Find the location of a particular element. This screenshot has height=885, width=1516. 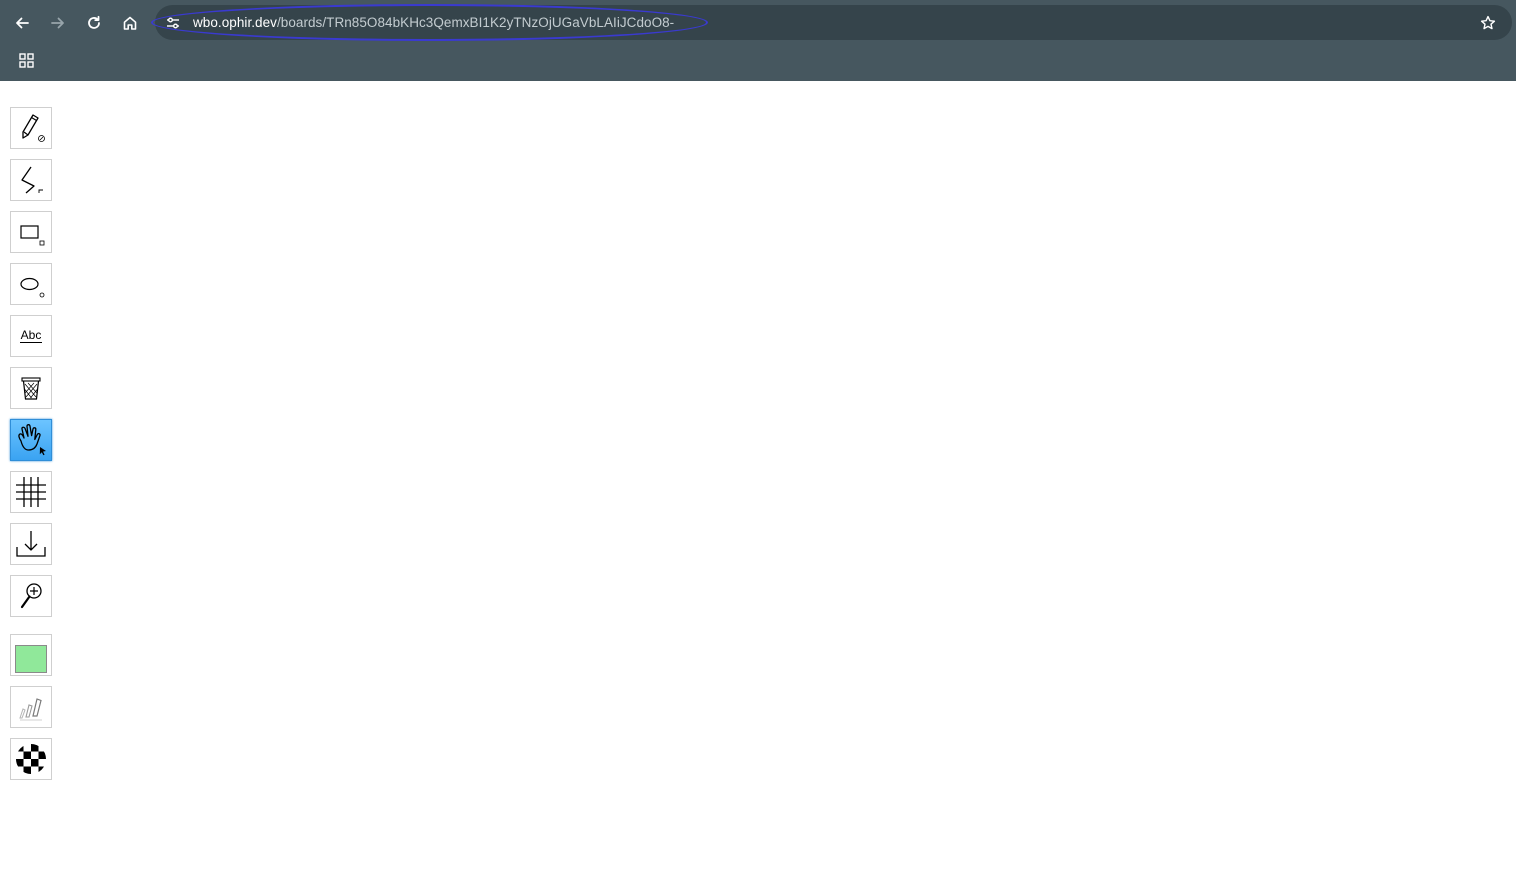

text-tool-button: Abc is located at coordinates (31, 336).